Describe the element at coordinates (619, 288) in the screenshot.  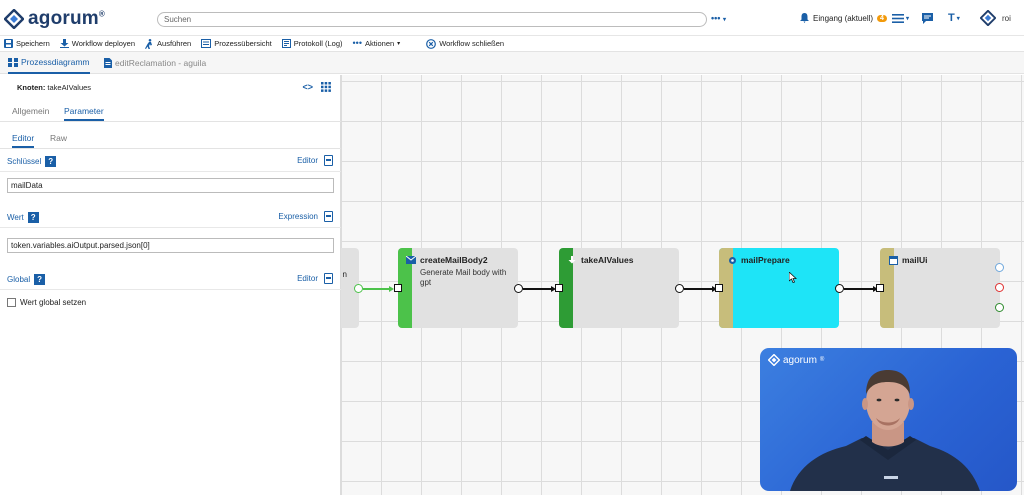
I see `diagram-node-takeAIValues: takeAIValues` at that location.